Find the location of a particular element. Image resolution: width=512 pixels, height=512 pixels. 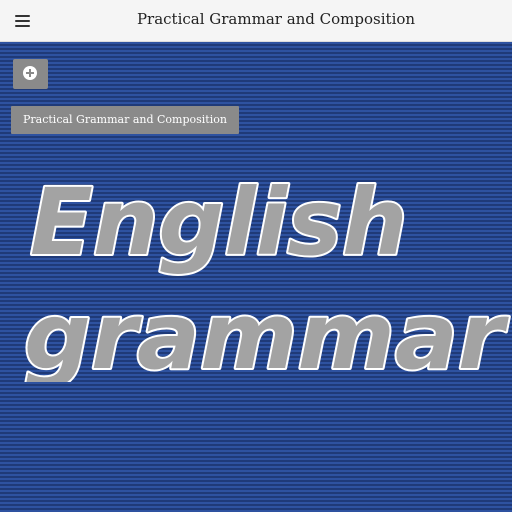

add-button is located at coordinates (30, 74).